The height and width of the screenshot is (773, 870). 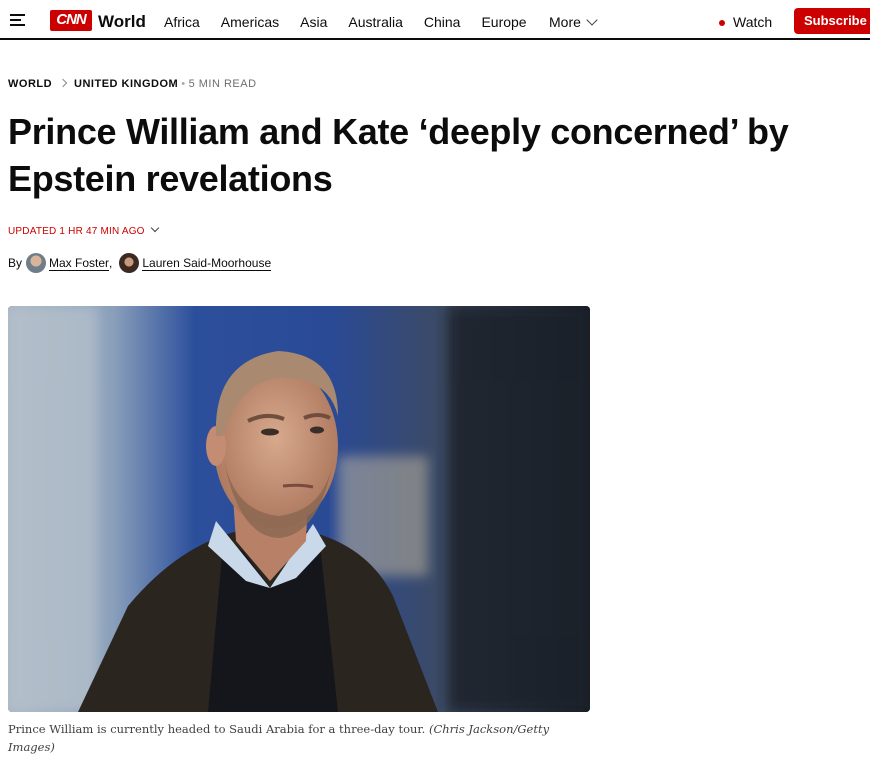 What do you see at coordinates (79, 263) in the screenshot?
I see `author-link-max-foster: Max Foster` at bounding box center [79, 263].